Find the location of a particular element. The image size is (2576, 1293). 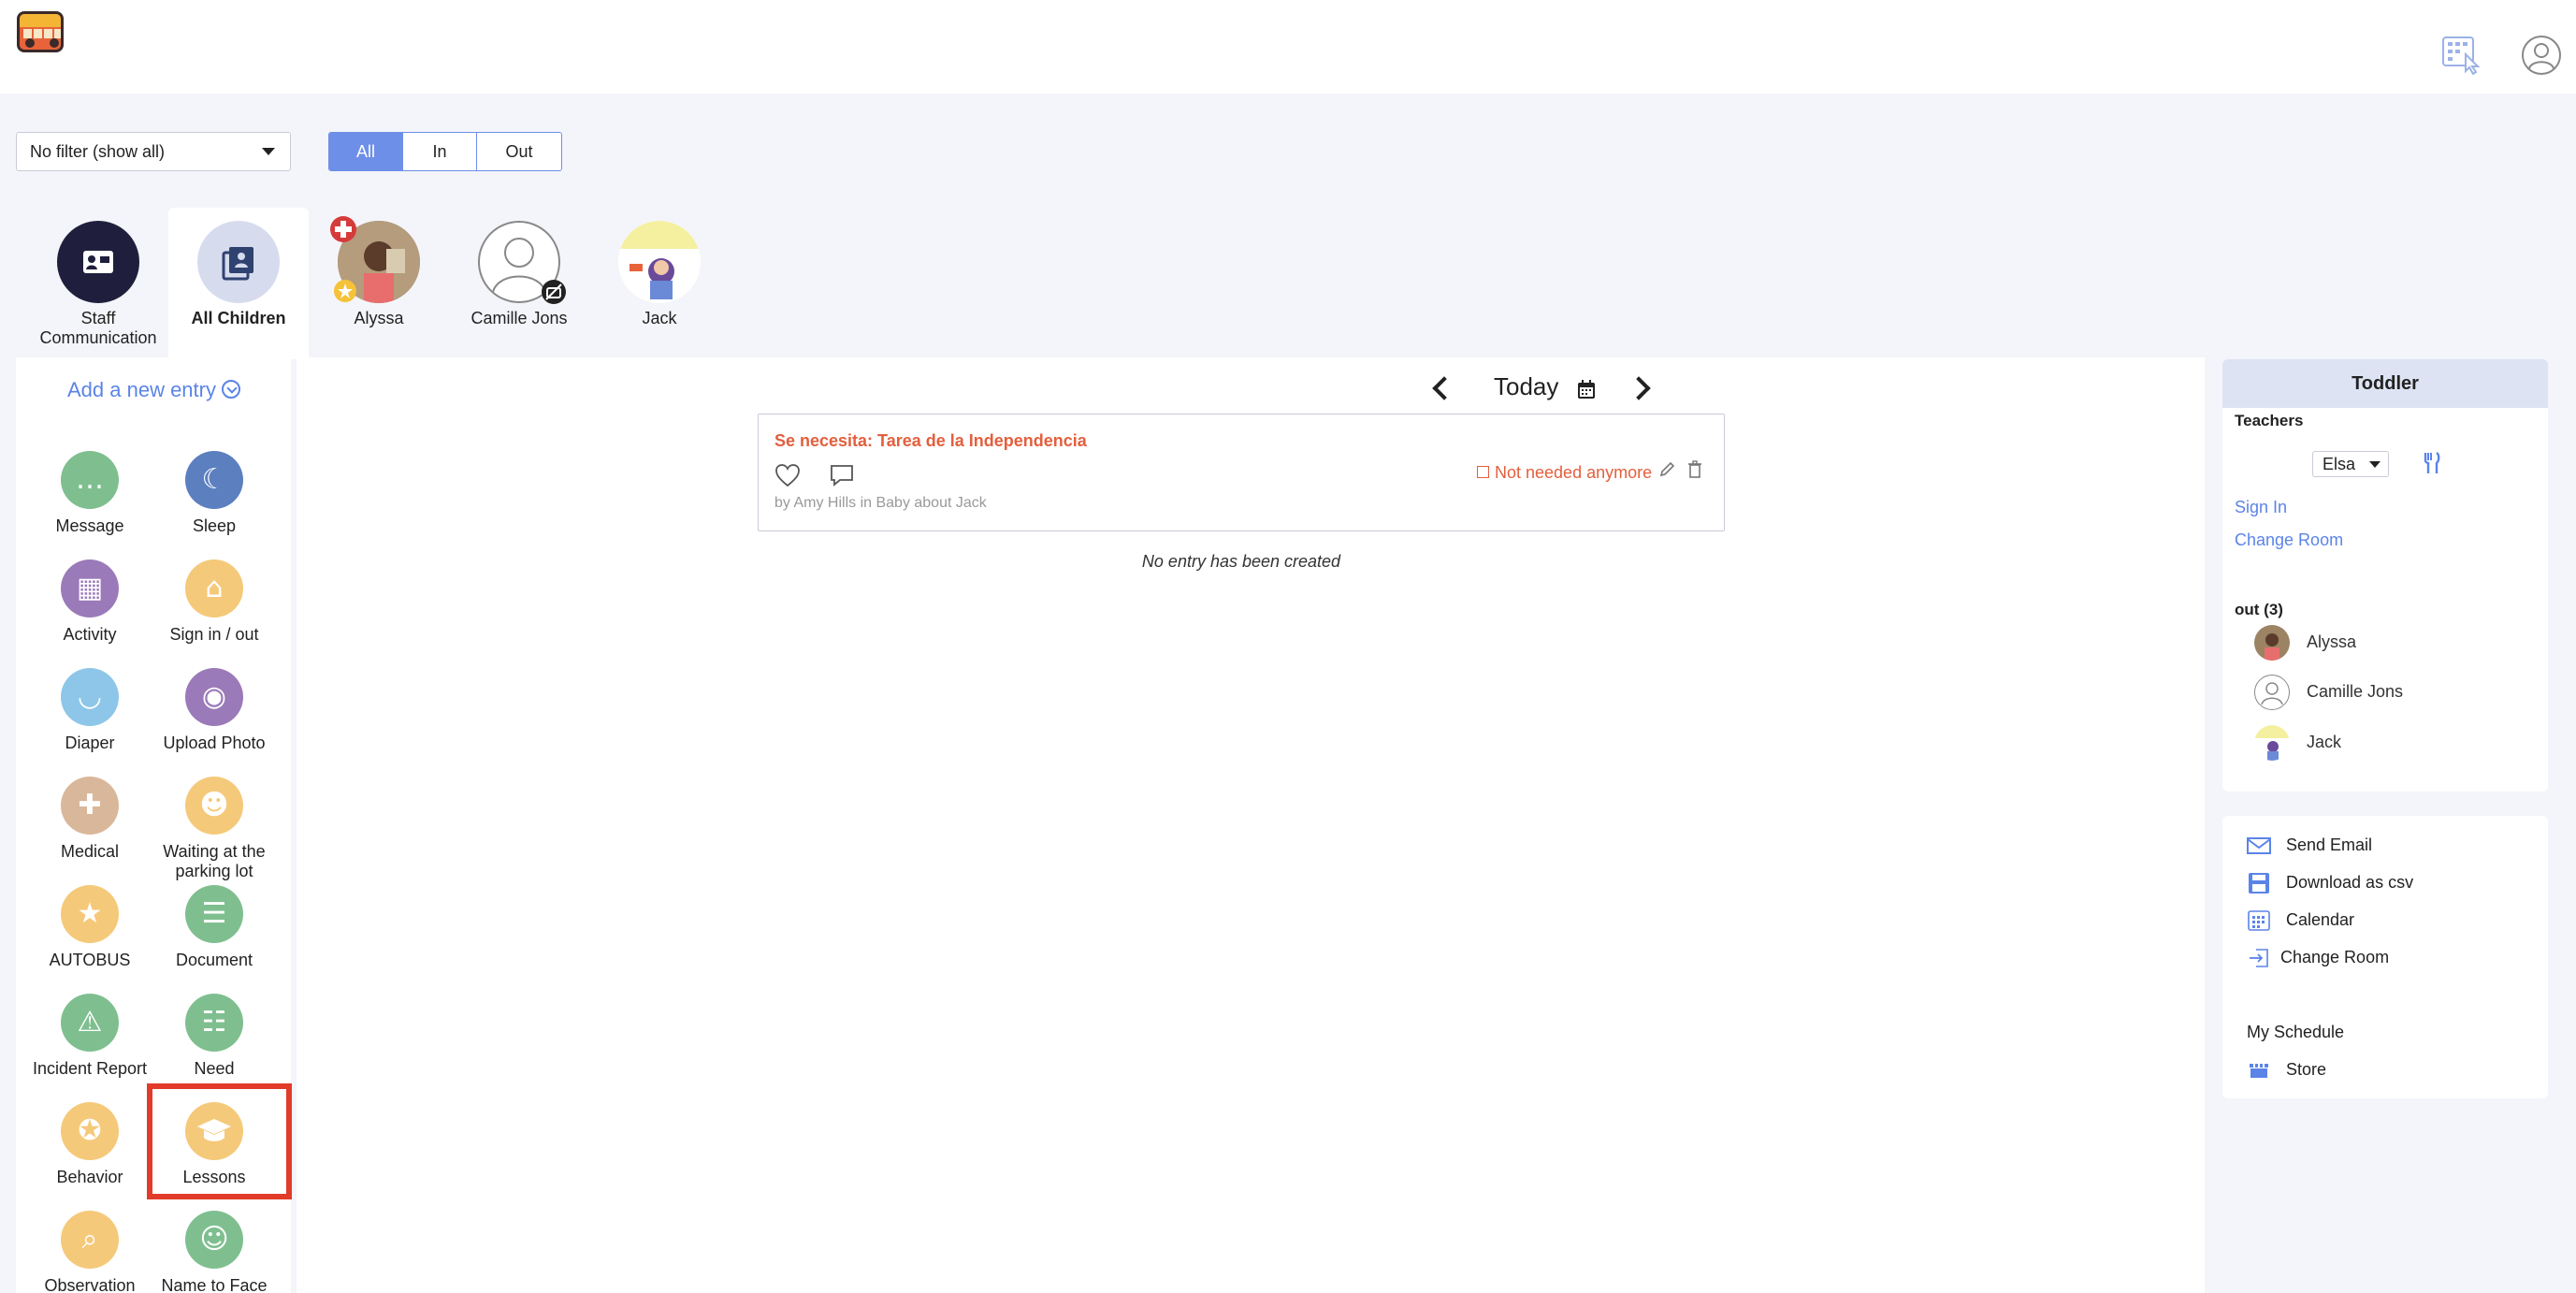

entry-label: Sleep is located at coordinates (214, 525).